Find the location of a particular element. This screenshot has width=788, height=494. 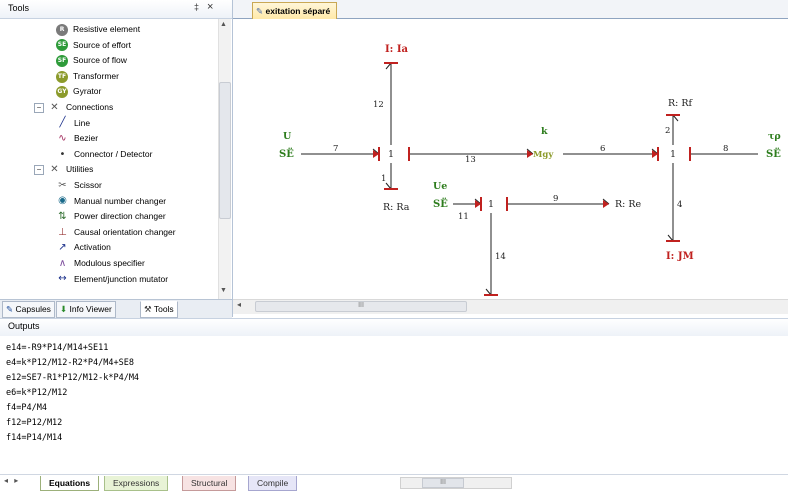

tool-item-label: Transformer is located at coordinates (96, 75).